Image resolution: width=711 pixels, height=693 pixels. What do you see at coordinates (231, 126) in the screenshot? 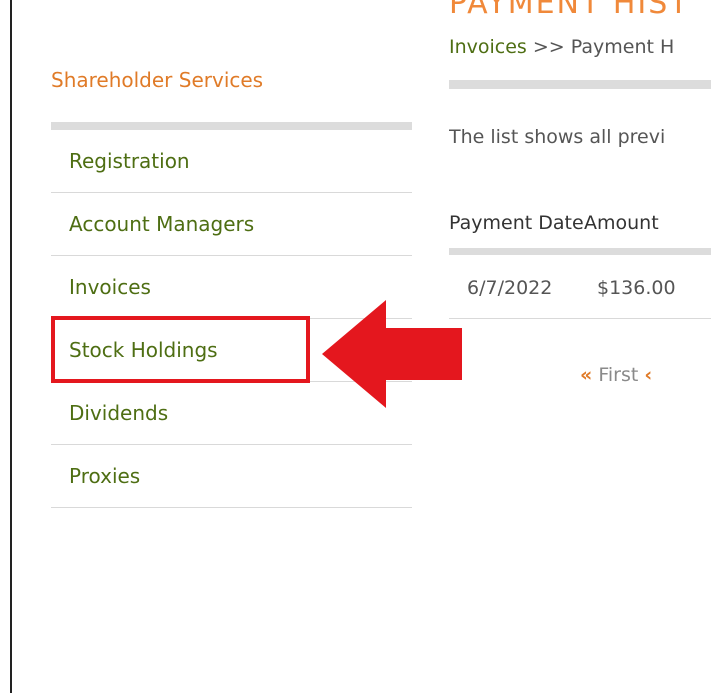
I see `sidebar-divider` at bounding box center [231, 126].